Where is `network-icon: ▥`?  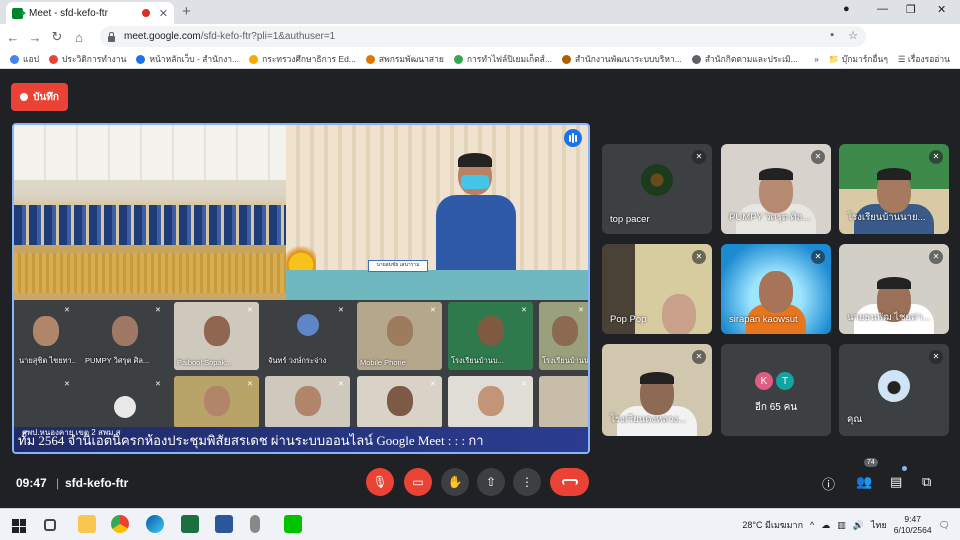 network-icon: ▥ is located at coordinates (841, 525).